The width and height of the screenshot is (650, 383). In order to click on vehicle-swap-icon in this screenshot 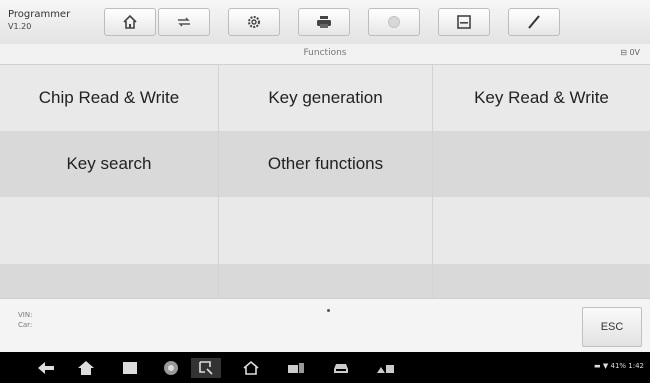, I will do `click(184, 22)`.